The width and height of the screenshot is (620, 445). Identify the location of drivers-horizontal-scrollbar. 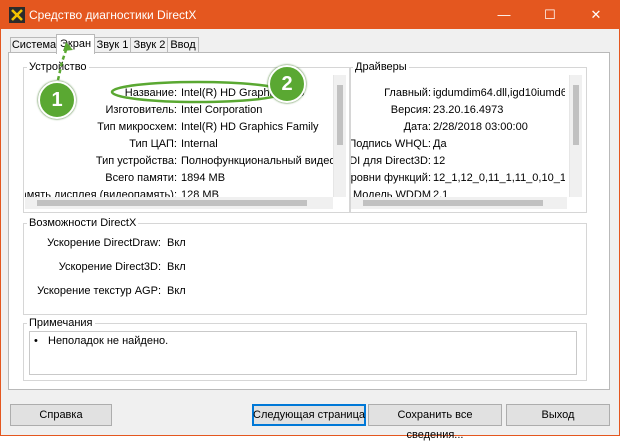
(459, 203).